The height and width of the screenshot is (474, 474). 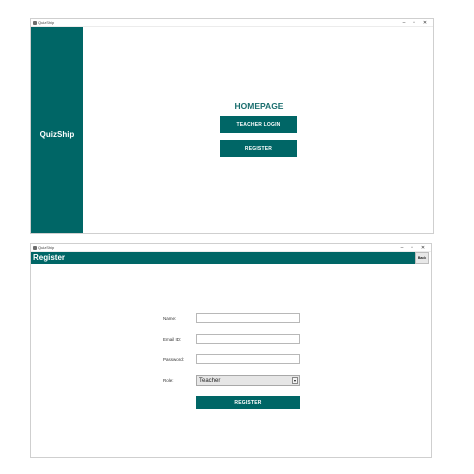 I want to click on name-label: Name:, so click(x=170, y=318).